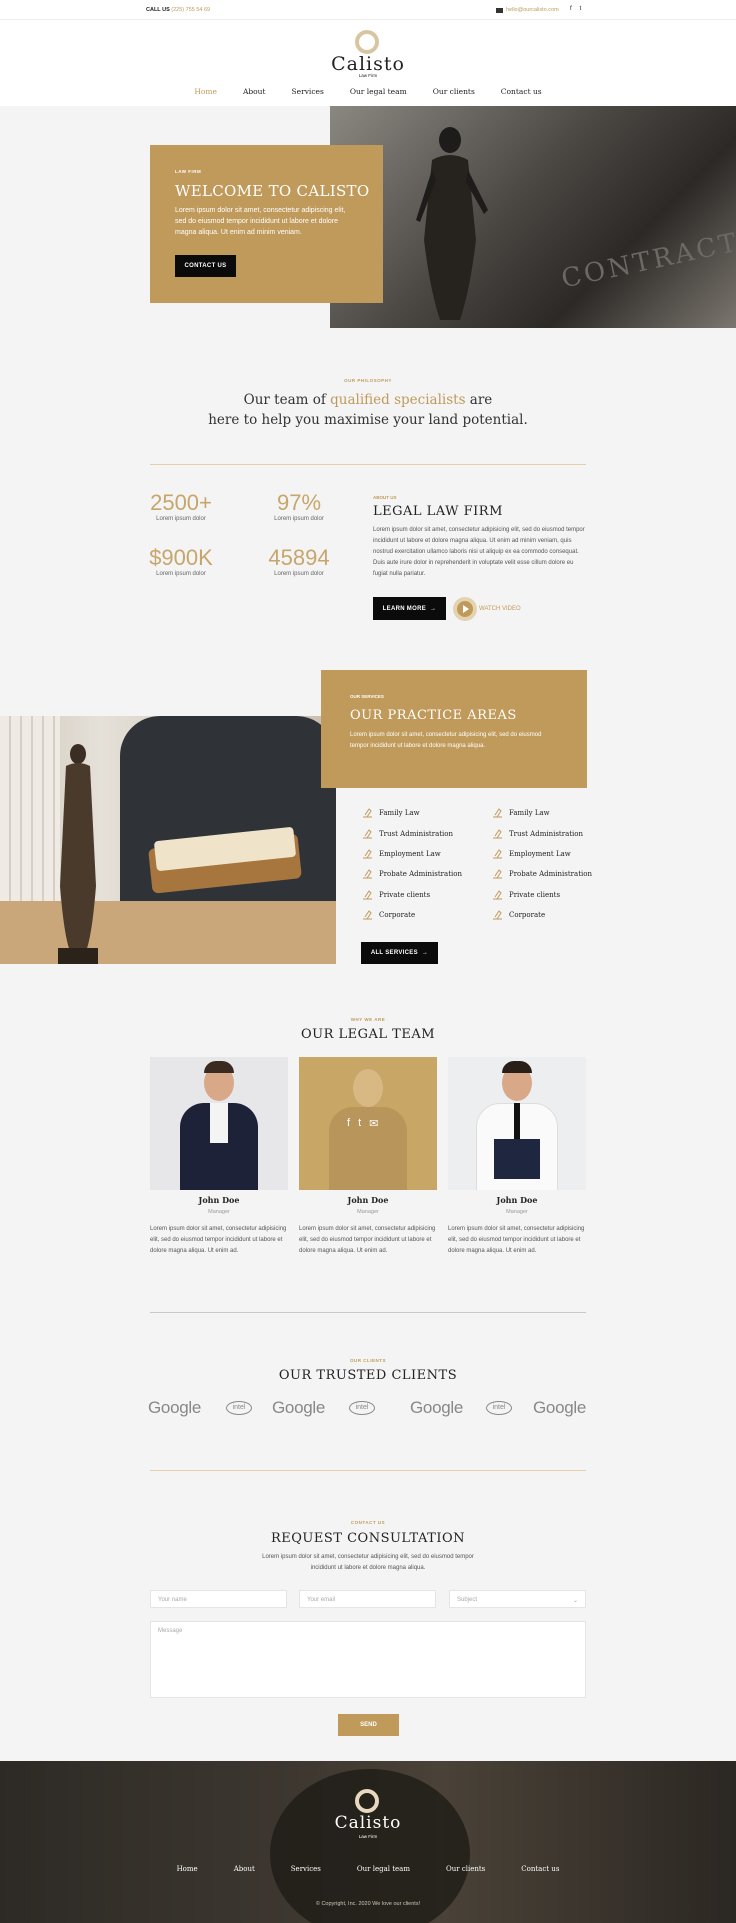  What do you see at coordinates (78, 854) in the screenshot?
I see `statue-icon` at bounding box center [78, 854].